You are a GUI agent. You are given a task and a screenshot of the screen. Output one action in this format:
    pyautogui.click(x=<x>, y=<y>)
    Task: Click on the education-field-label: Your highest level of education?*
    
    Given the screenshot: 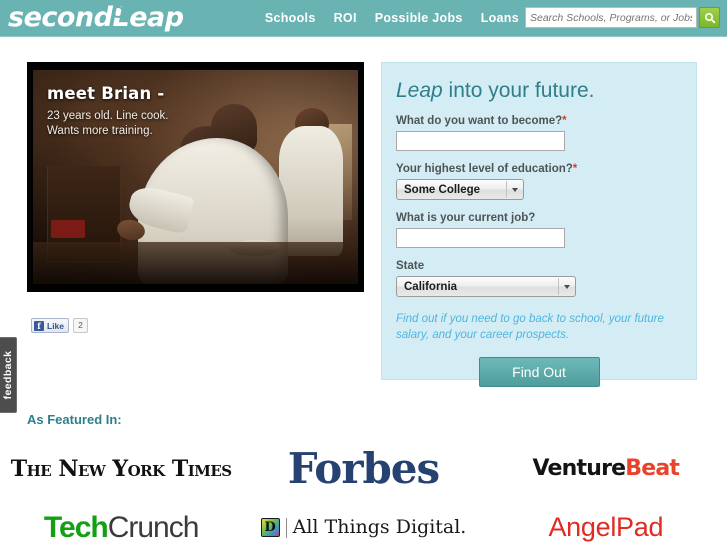 What is the action you would take?
    pyautogui.click(x=546, y=169)
    